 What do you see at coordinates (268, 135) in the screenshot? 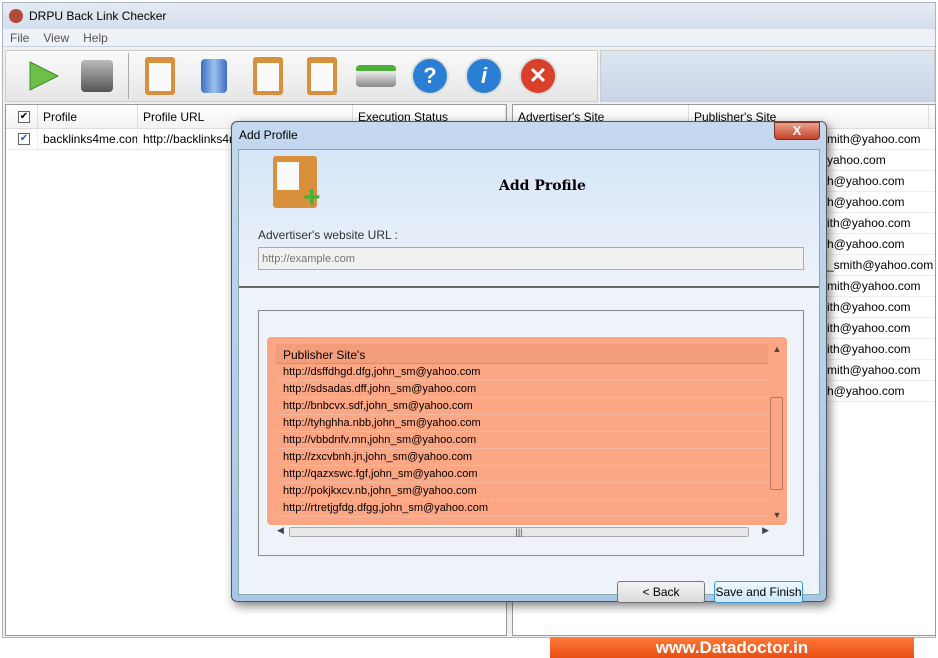
I see `dialog-title: Add Profile` at bounding box center [268, 135].